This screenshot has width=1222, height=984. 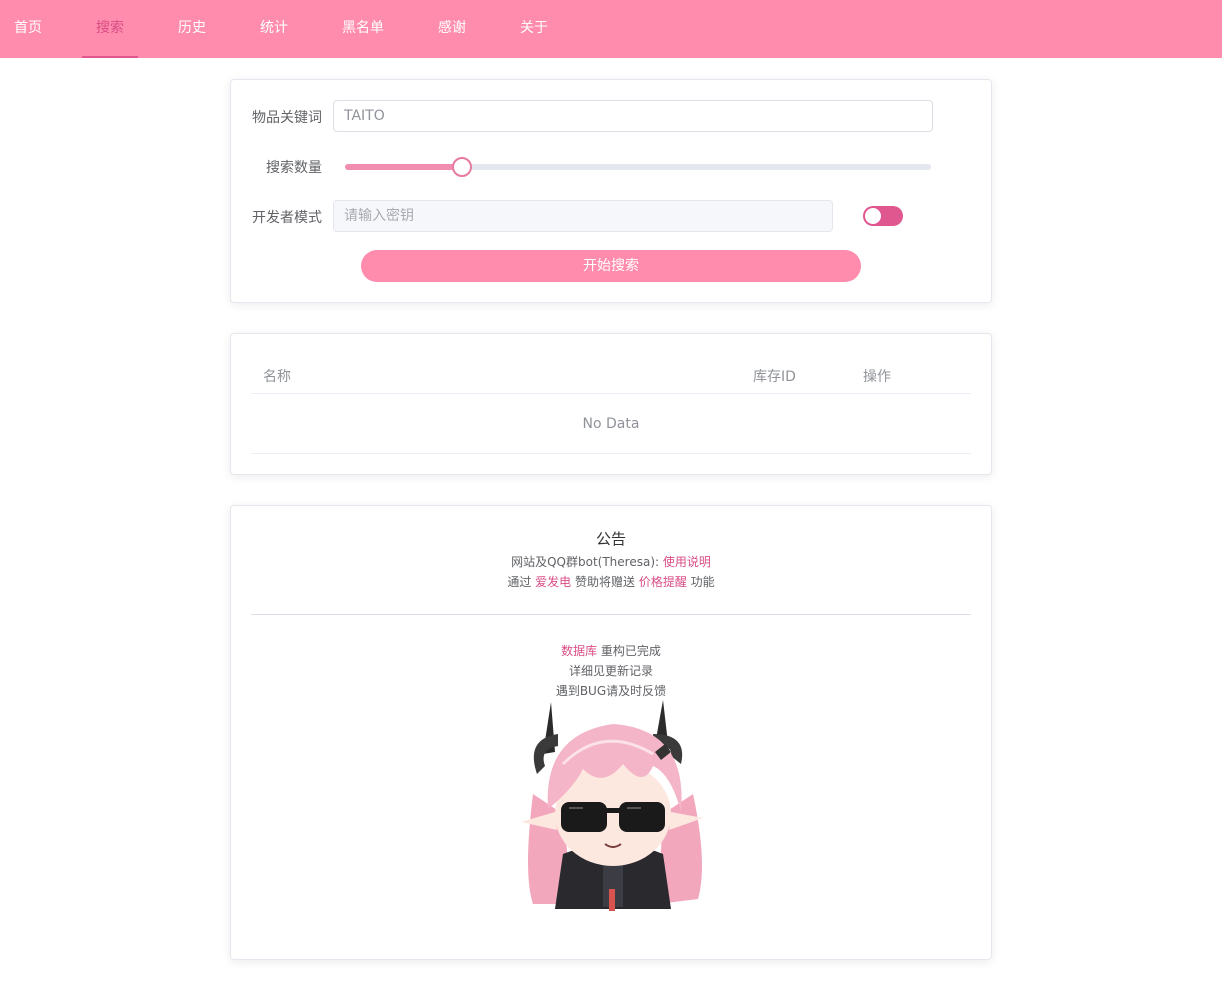 I want to click on notice-line-3: 数据库 重构已完成, so click(x=611, y=650).